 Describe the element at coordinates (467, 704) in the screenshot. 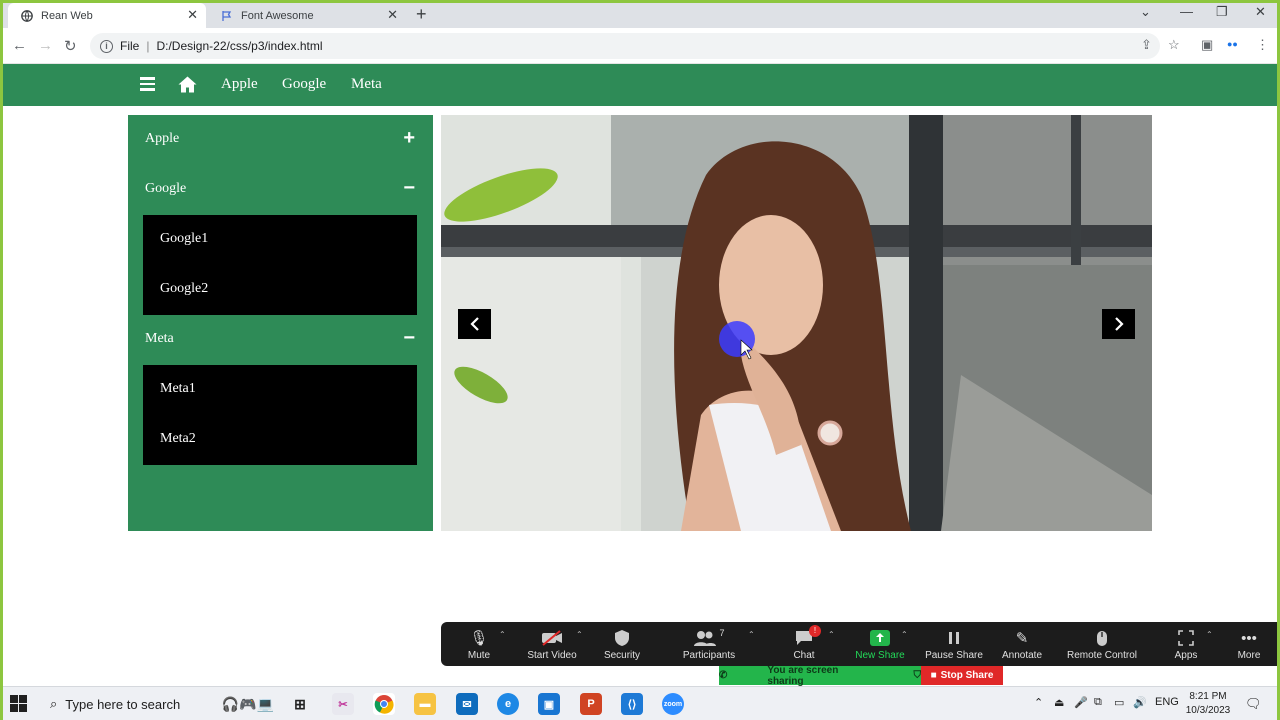

I see `mail-icon: ✉` at that location.